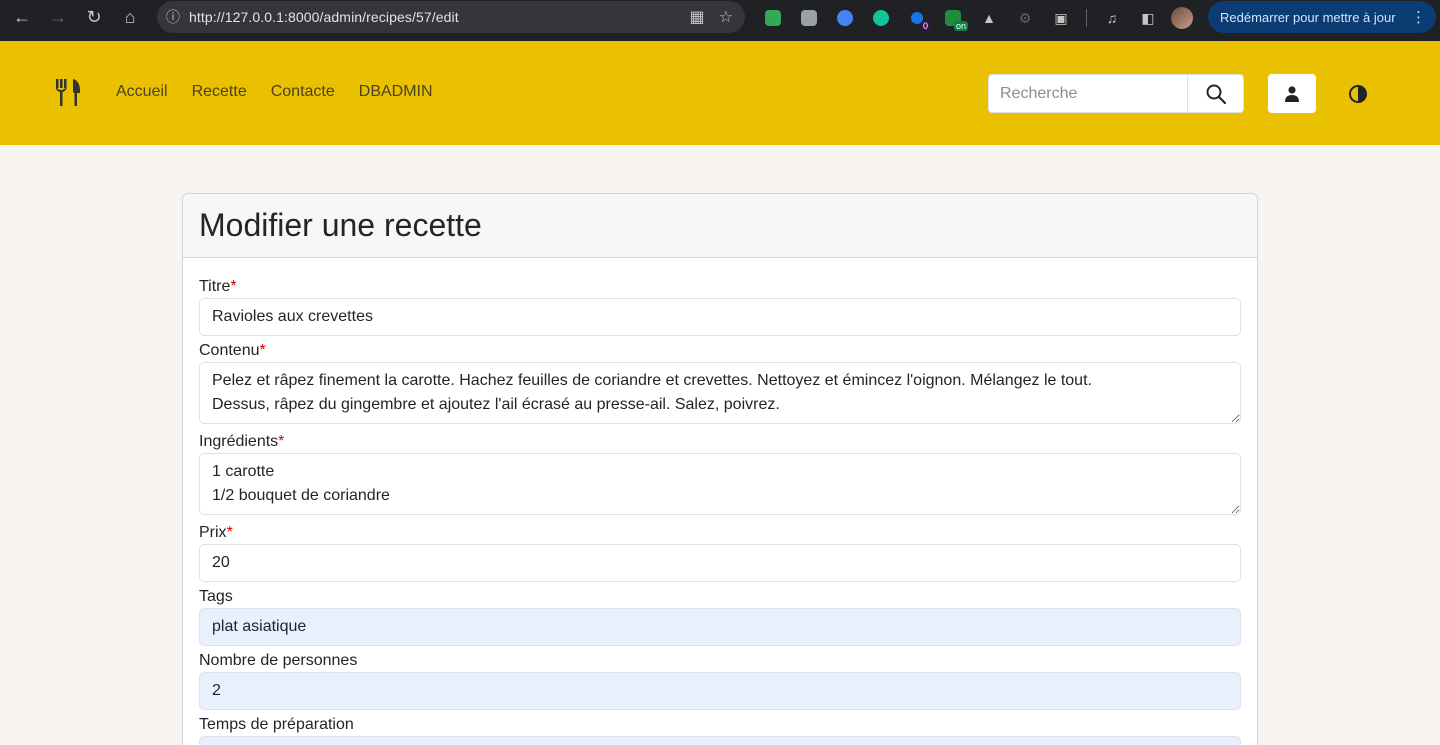  Describe the element at coordinates (58, 17) in the screenshot. I see `forward-icon: →` at that location.